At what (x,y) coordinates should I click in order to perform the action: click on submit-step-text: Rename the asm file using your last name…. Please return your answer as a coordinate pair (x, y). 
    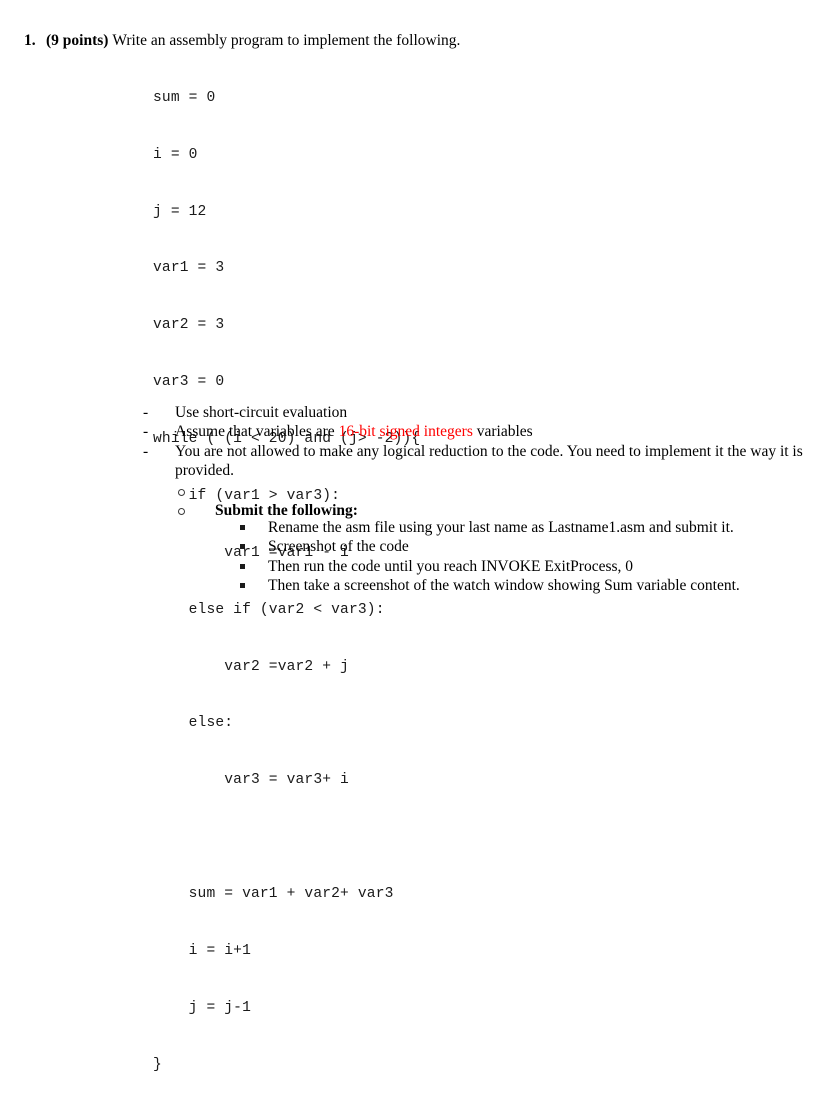
    Looking at the image, I should click on (501, 527).